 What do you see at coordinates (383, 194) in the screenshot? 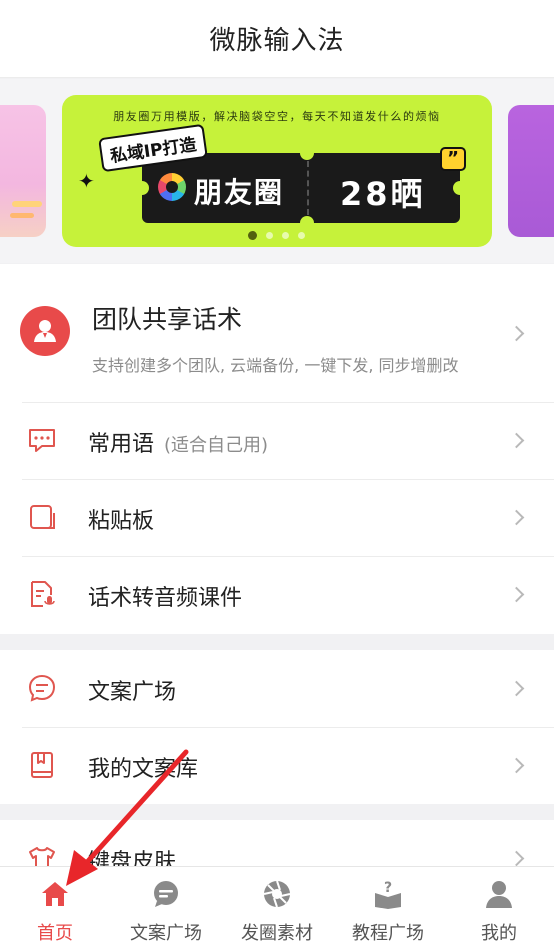
I see `banner-ticket-number: 28晒` at bounding box center [383, 194].